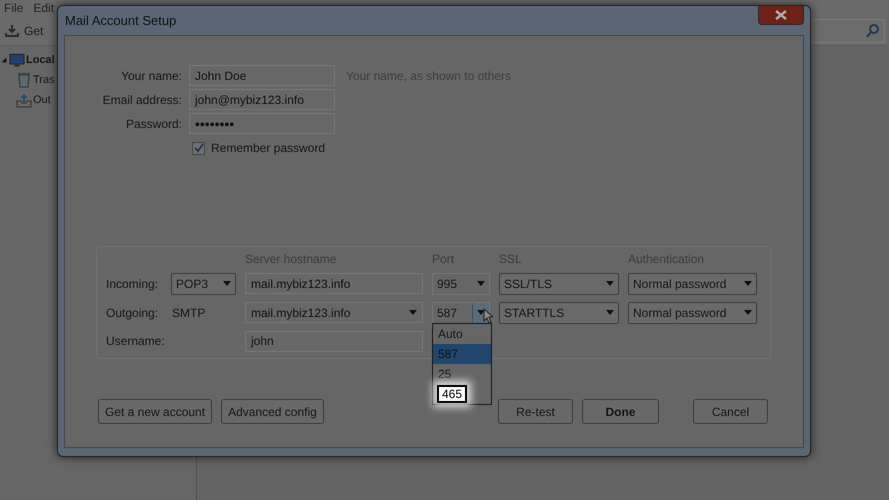  I want to click on folder-item: Local, so click(27, 60).